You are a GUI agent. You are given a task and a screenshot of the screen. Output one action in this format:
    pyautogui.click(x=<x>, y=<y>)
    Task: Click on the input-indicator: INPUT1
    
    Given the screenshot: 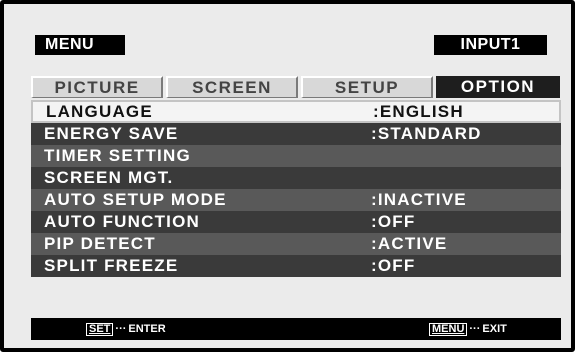 What is the action you would take?
    pyautogui.click(x=490, y=45)
    